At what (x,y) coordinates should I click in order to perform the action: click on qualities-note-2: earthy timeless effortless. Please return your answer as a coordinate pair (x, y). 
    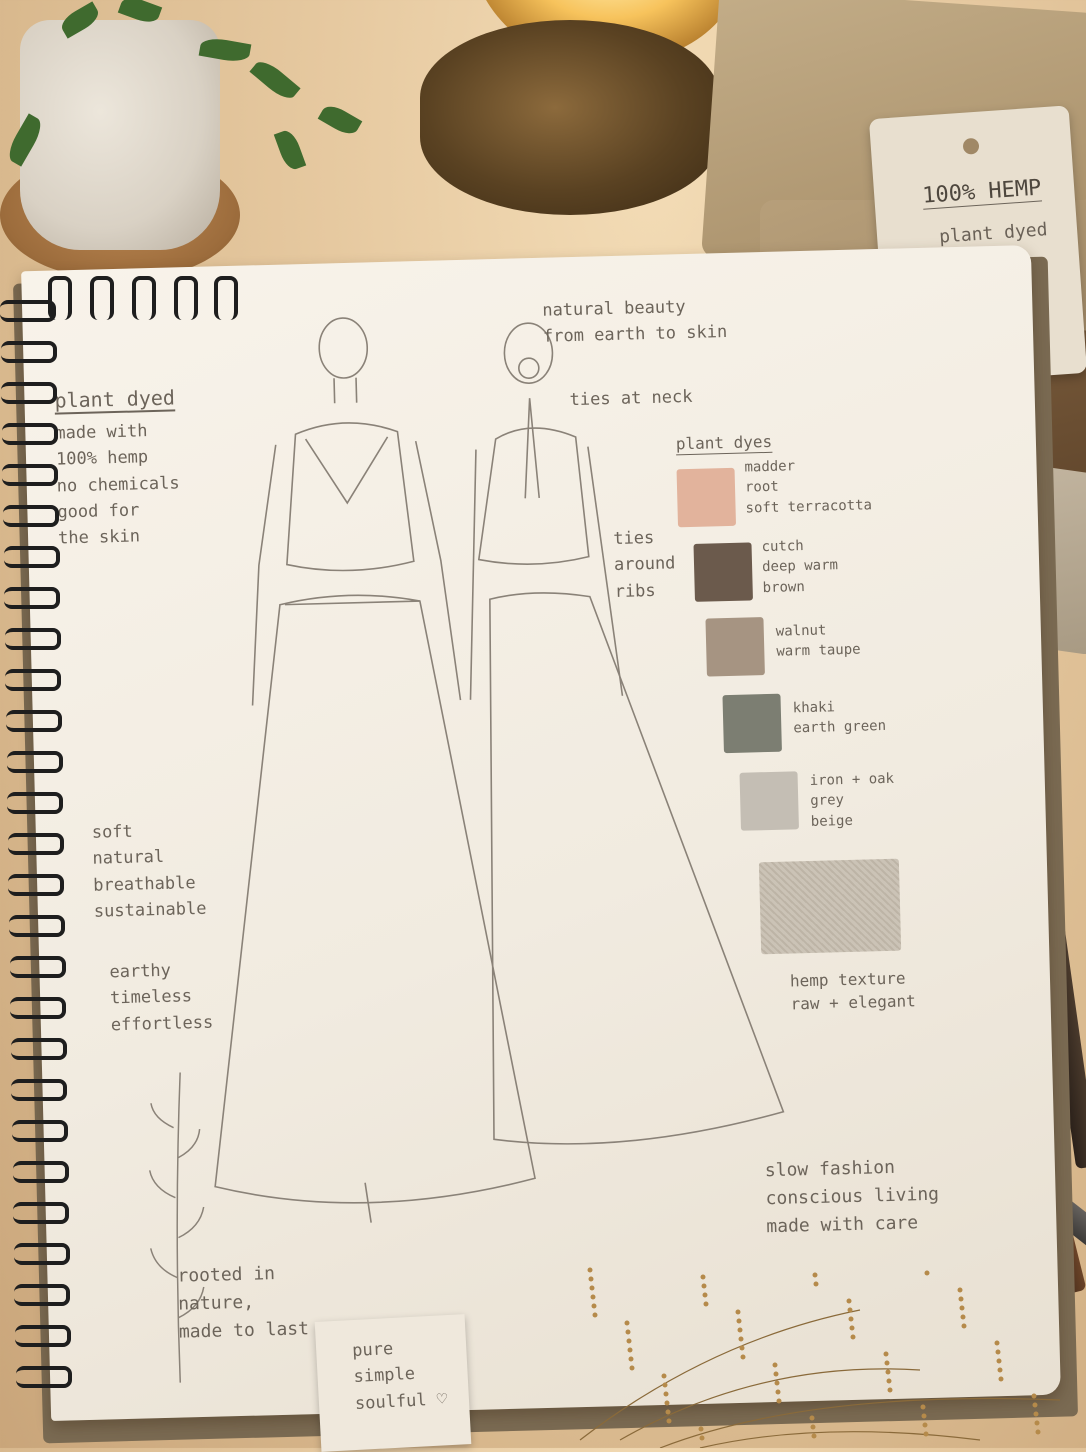
    Looking at the image, I should click on (161, 998).